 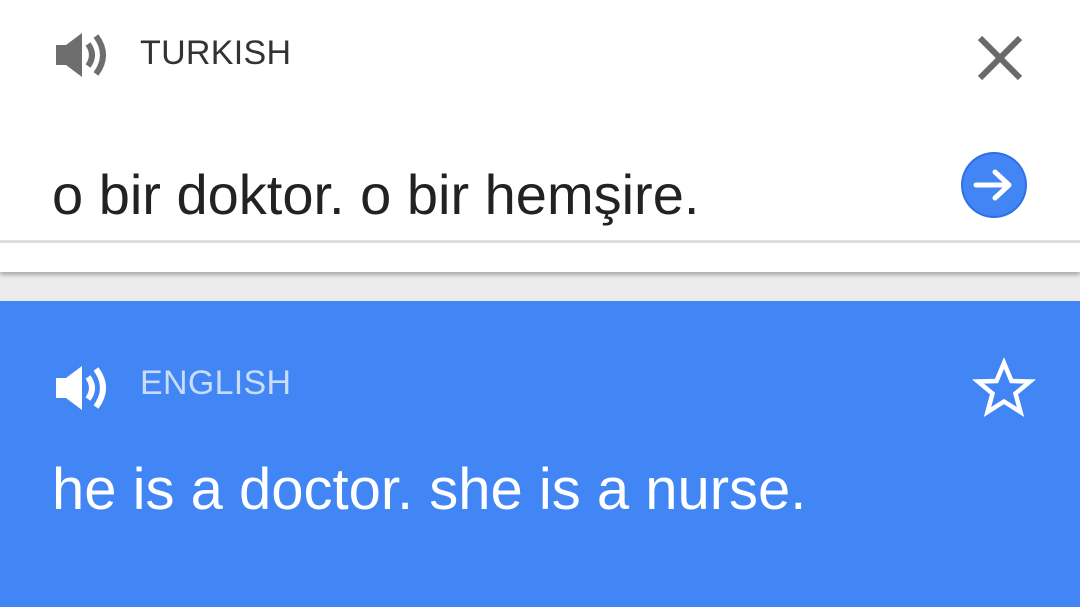 I want to click on translate-button, so click(x=994, y=185).